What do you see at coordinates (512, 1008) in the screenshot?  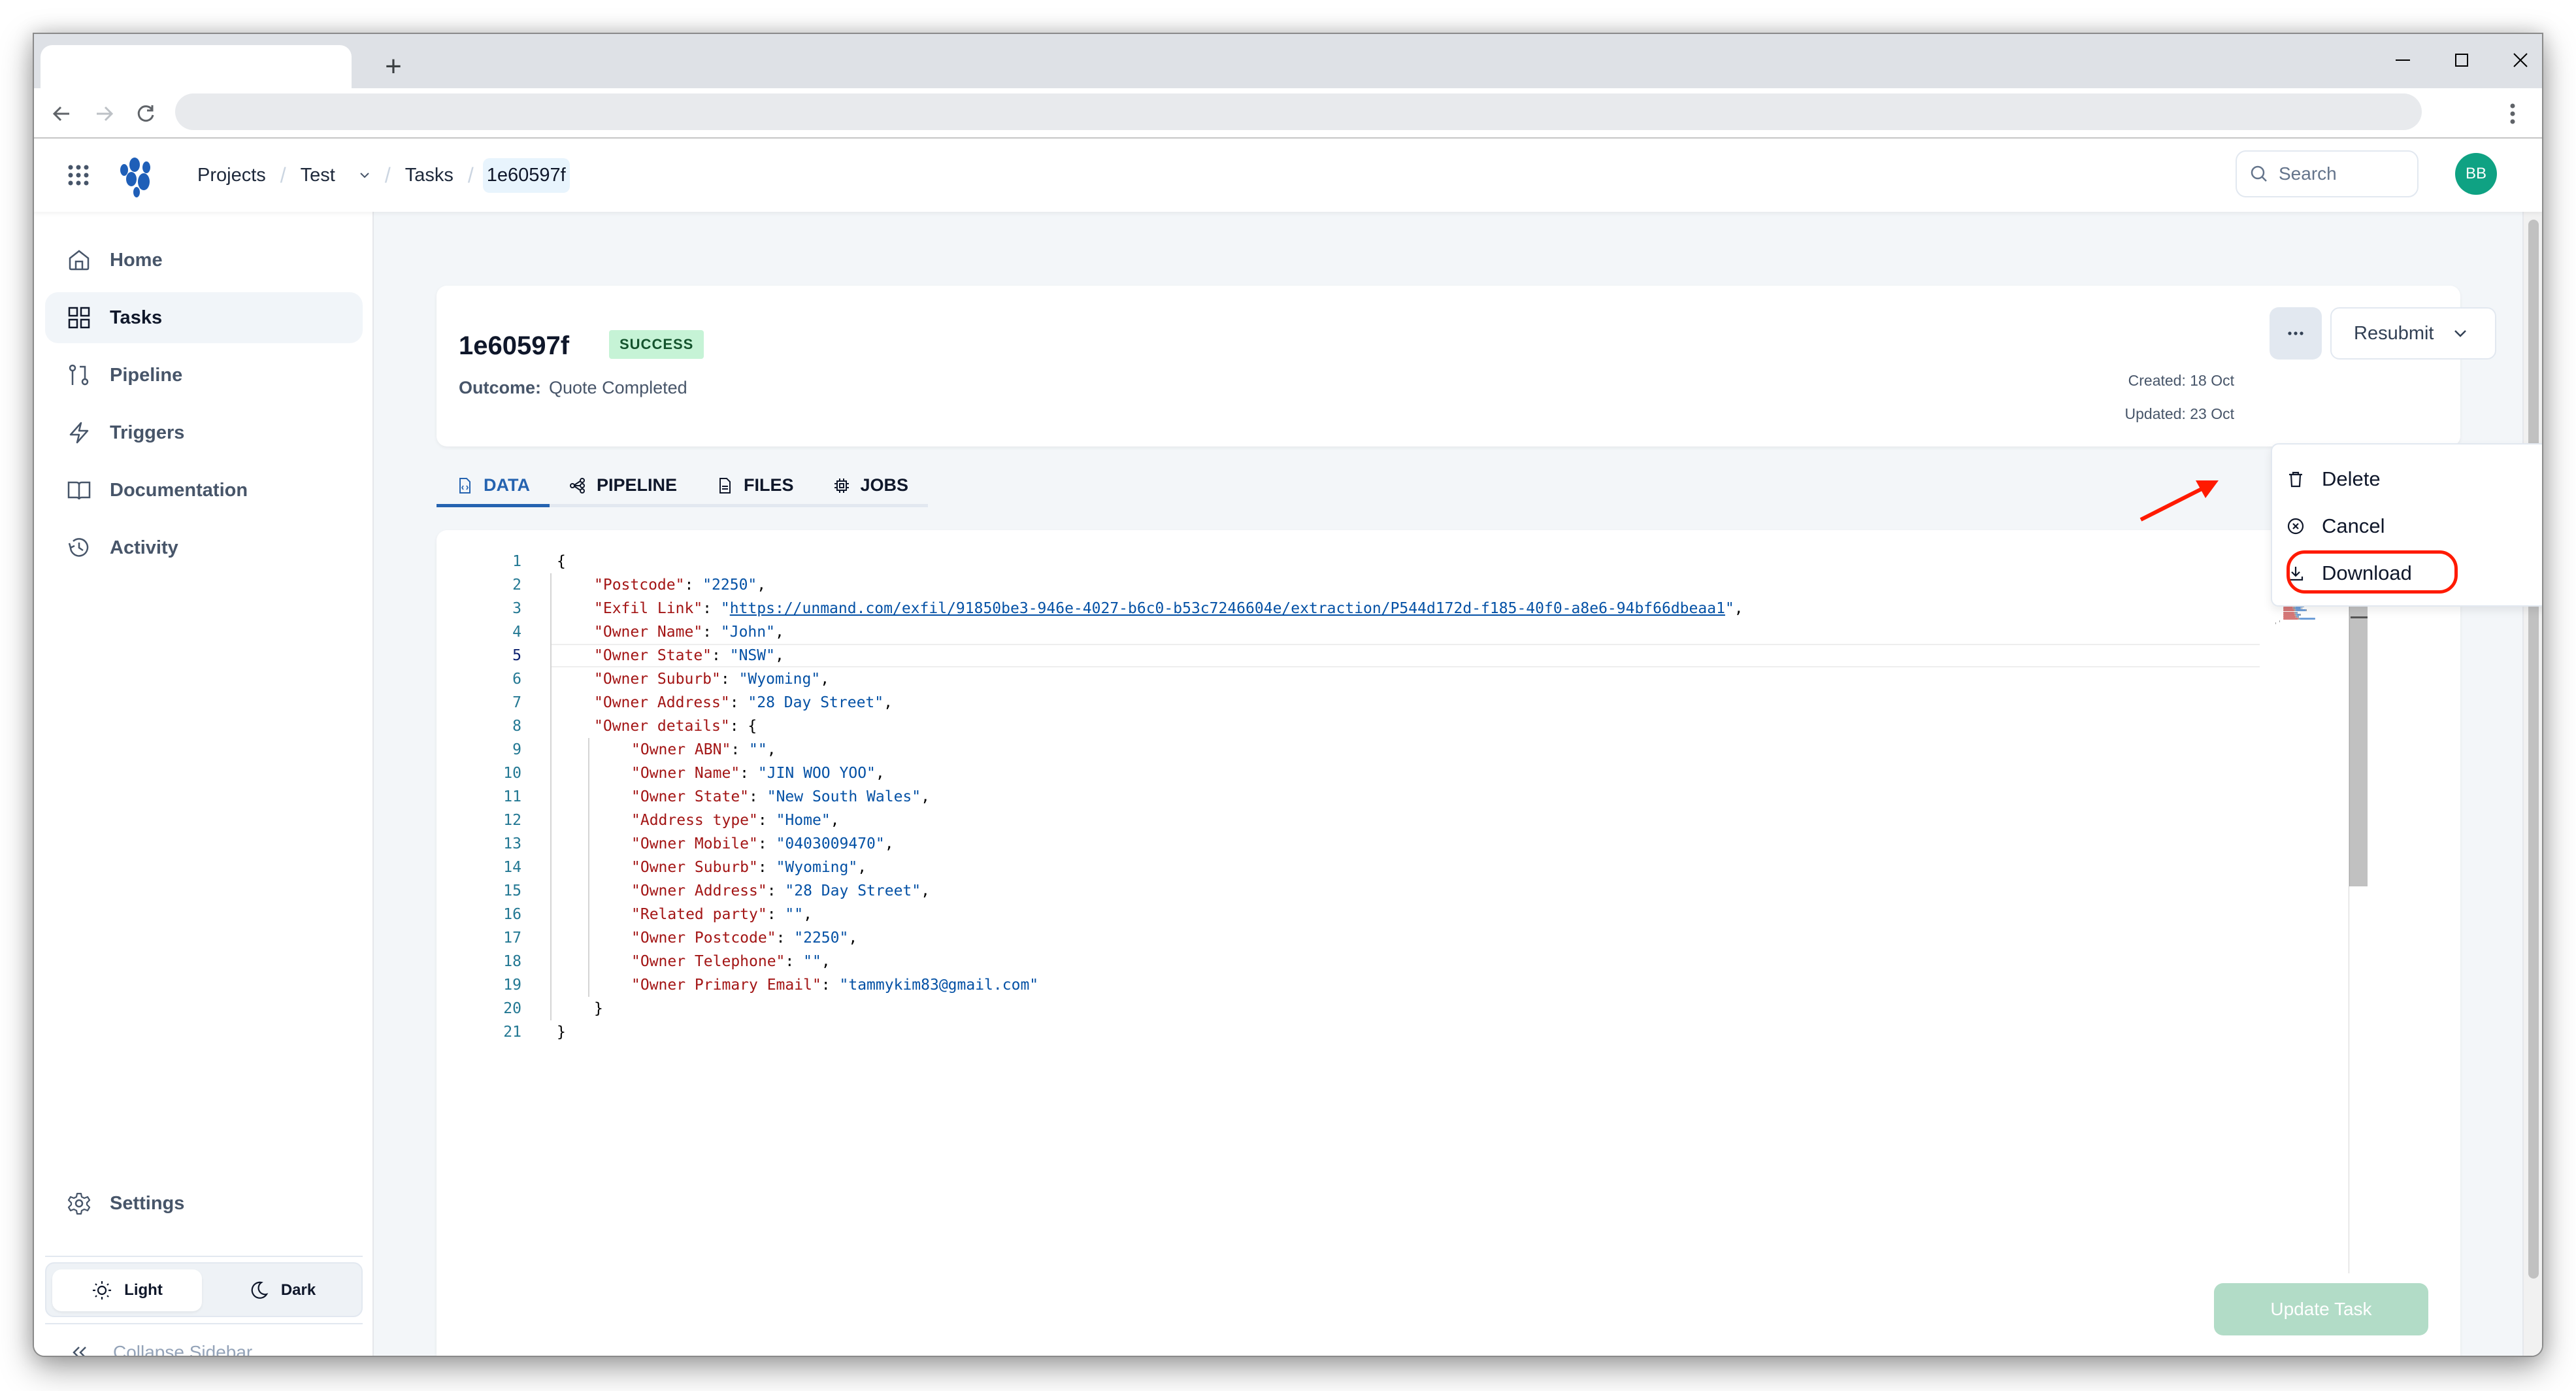 I see `line-number: 20` at bounding box center [512, 1008].